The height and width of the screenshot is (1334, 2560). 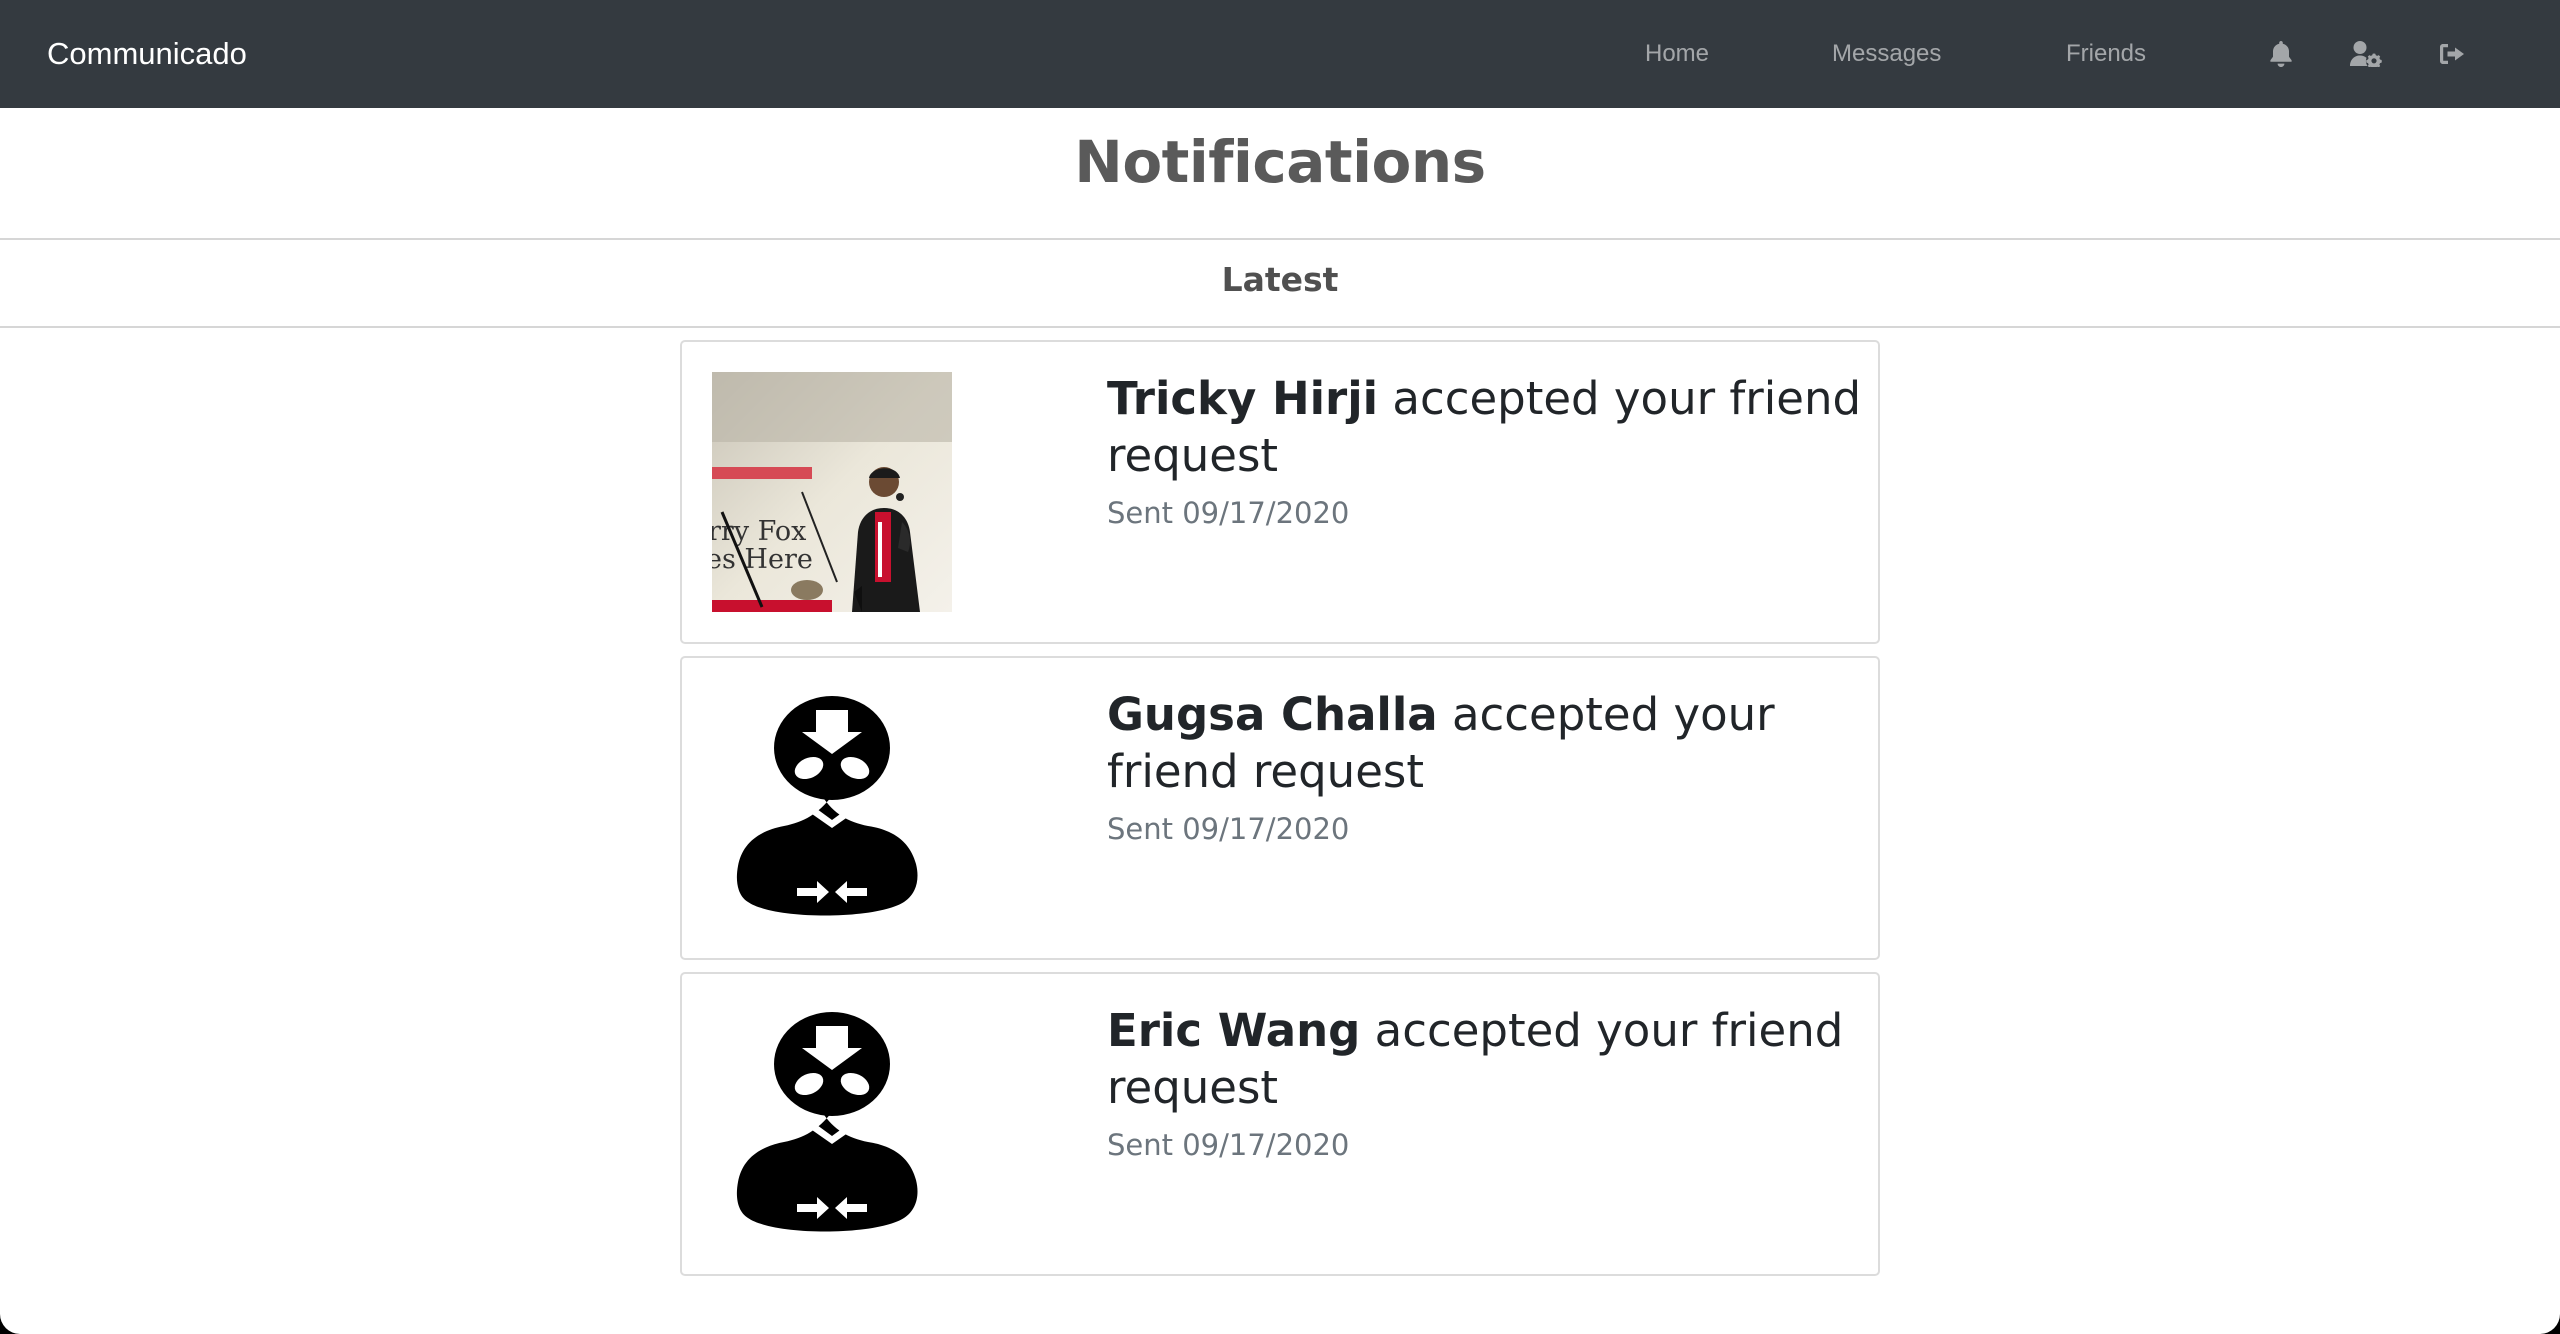 What do you see at coordinates (1280, 279) in the screenshot?
I see `section-title: Latest` at bounding box center [1280, 279].